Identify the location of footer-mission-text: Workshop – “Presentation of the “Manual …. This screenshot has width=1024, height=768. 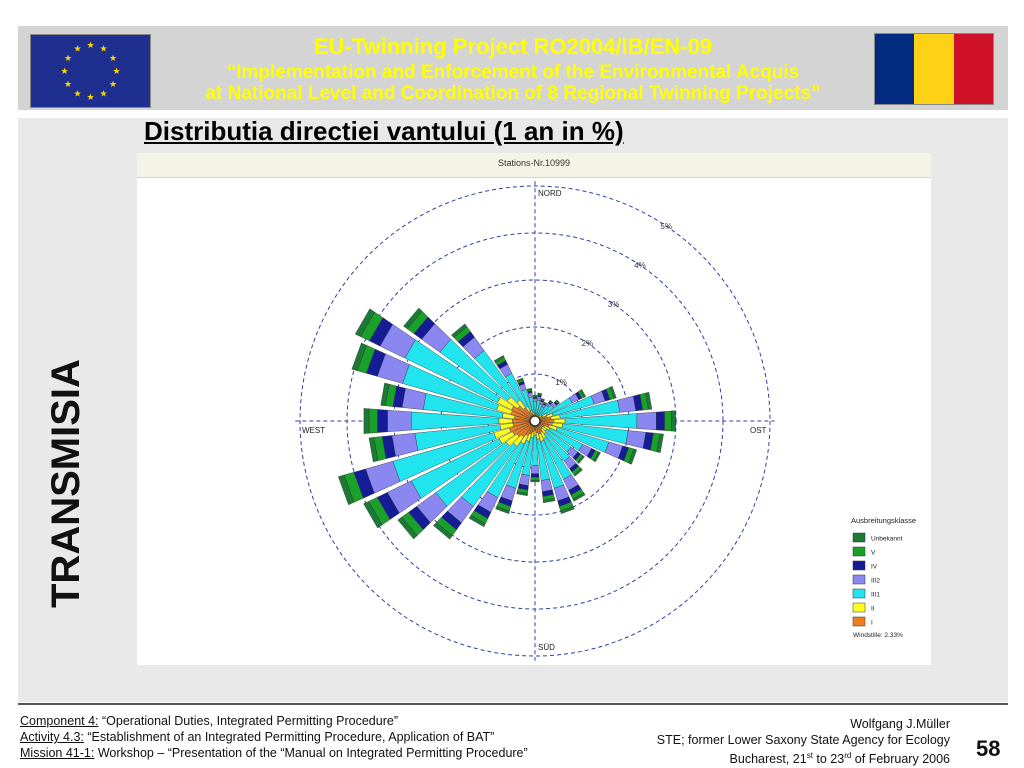
(311, 753).